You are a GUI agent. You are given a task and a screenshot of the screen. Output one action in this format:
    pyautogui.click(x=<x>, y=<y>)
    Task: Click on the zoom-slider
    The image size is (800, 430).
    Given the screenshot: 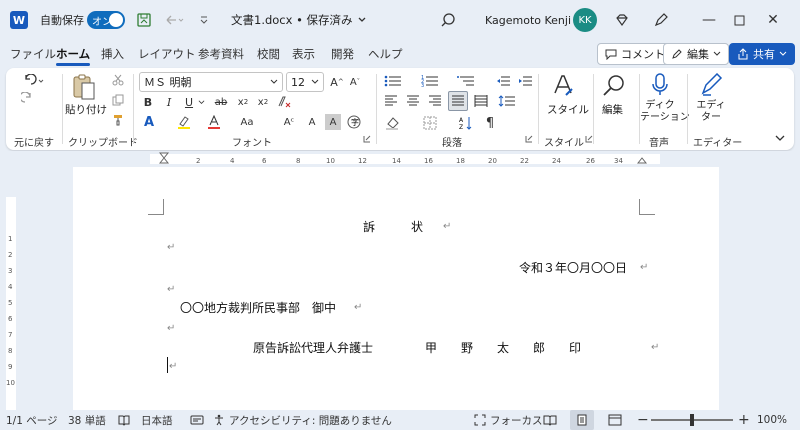 What is the action you would take?
    pyautogui.click(x=692, y=420)
    